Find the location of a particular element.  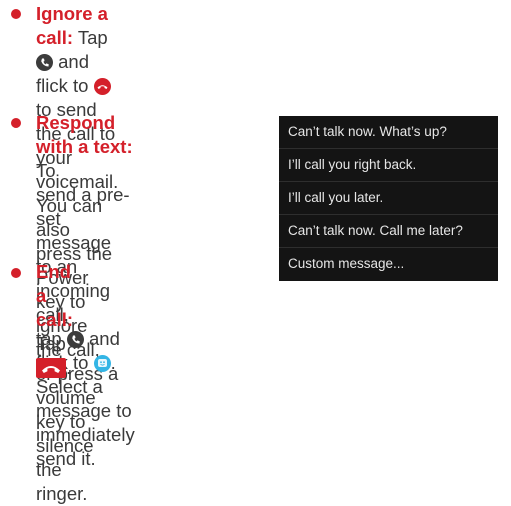

end-call-paragraph: End a call: Tap . is located at coordinates (54, 320).